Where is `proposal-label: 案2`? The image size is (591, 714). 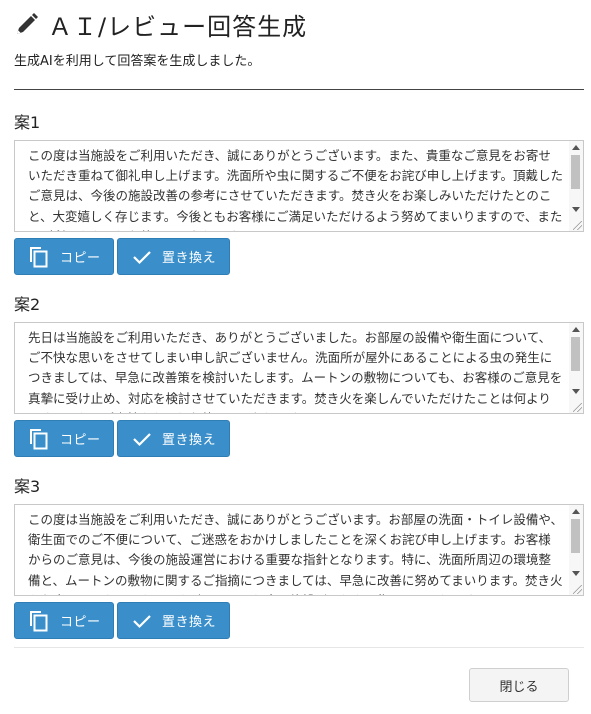
proposal-label: 案2 is located at coordinates (27, 304).